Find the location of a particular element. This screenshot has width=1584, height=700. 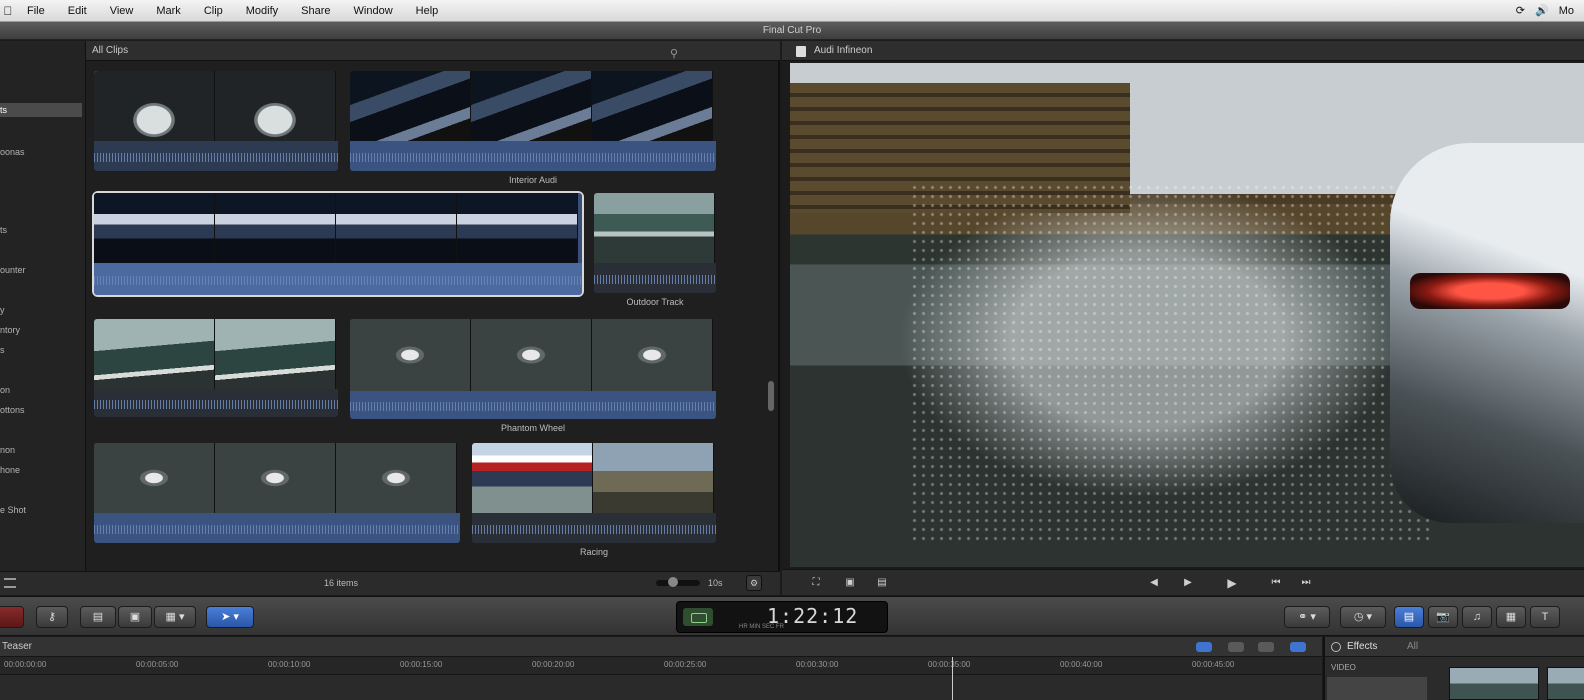

ruler-tick: 00:00:30:00 is located at coordinates (817, 664).